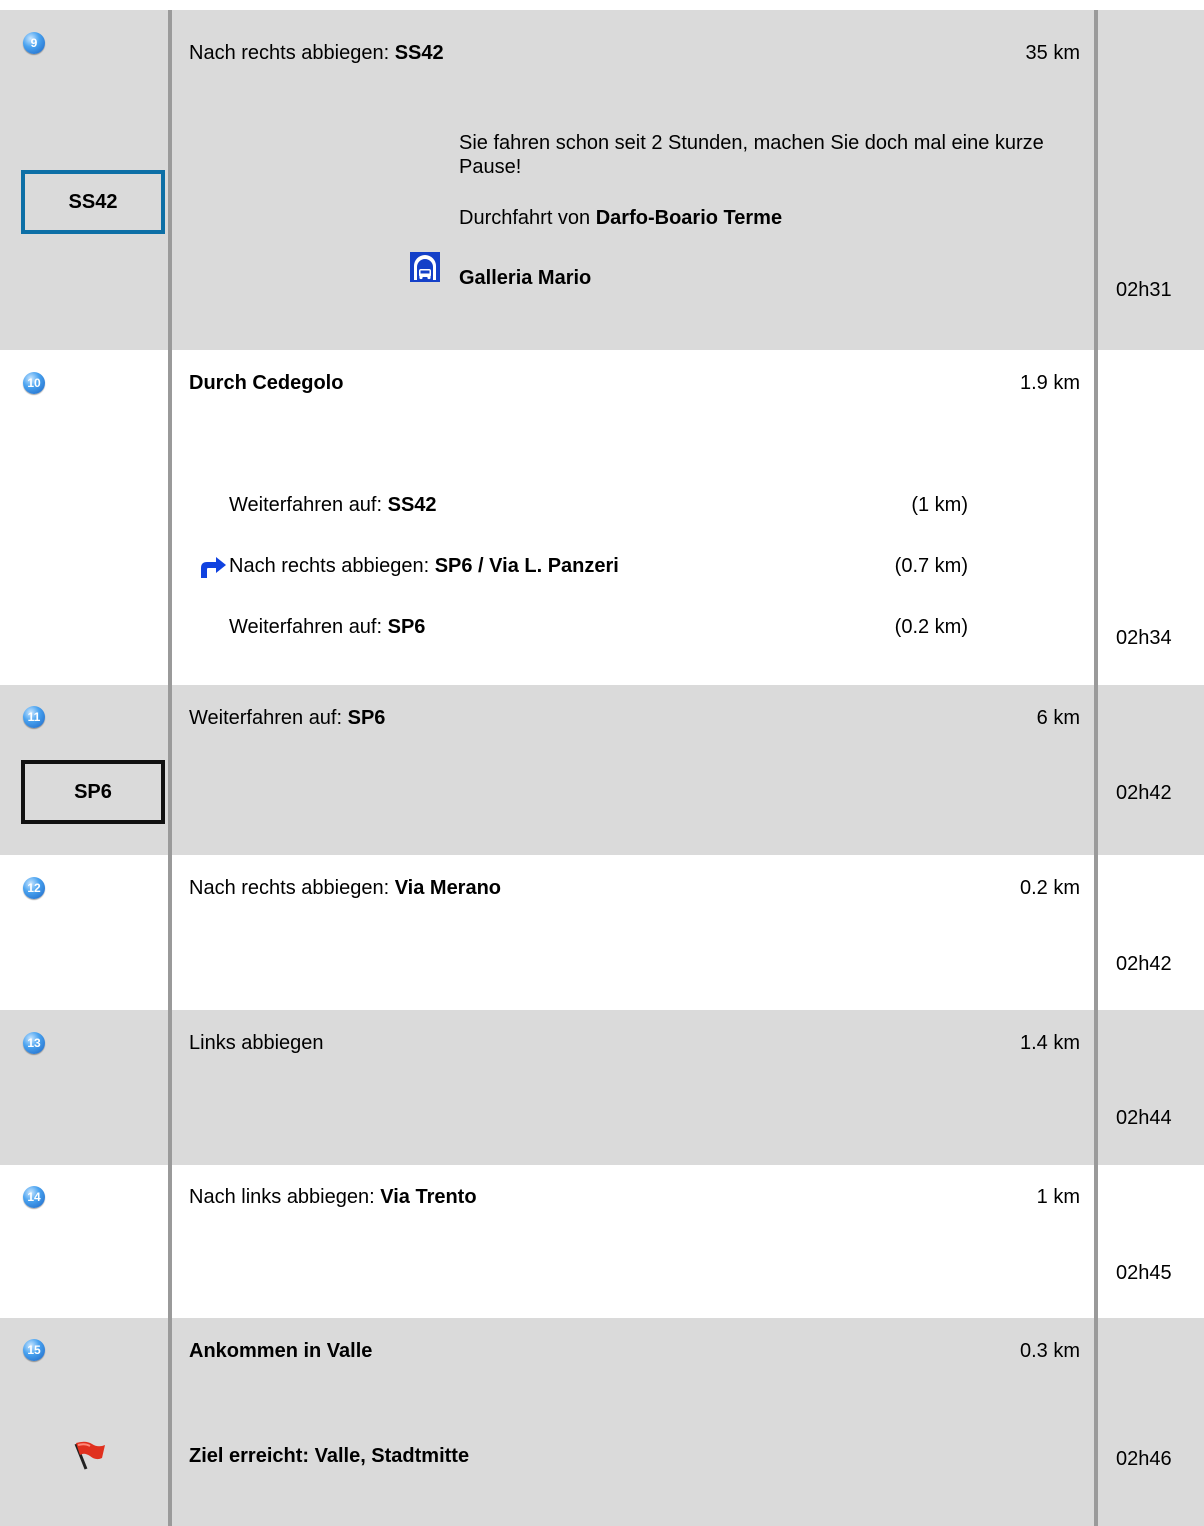 The height and width of the screenshot is (1526, 1204). What do you see at coordinates (287, 718) in the screenshot?
I see `step-instruction: Weiterfahren auf: SP6` at bounding box center [287, 718].